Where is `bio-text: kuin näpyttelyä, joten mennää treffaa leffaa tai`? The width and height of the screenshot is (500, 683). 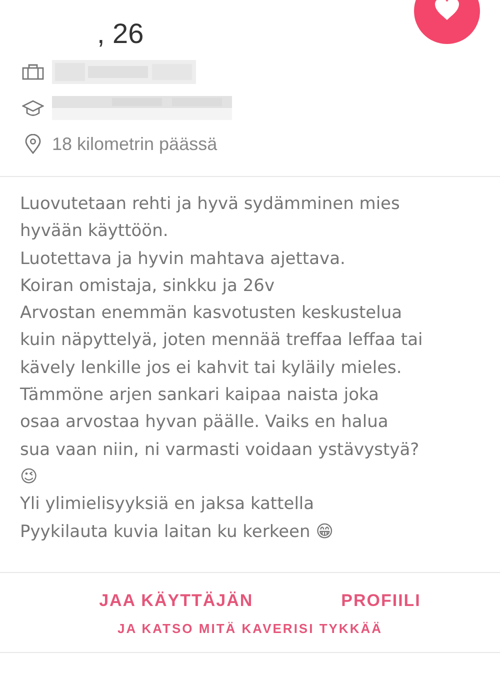
bio-text: kuin näpyttelyä, joten mennää treffaa leffaa tai is located at coordinates (221, 340).